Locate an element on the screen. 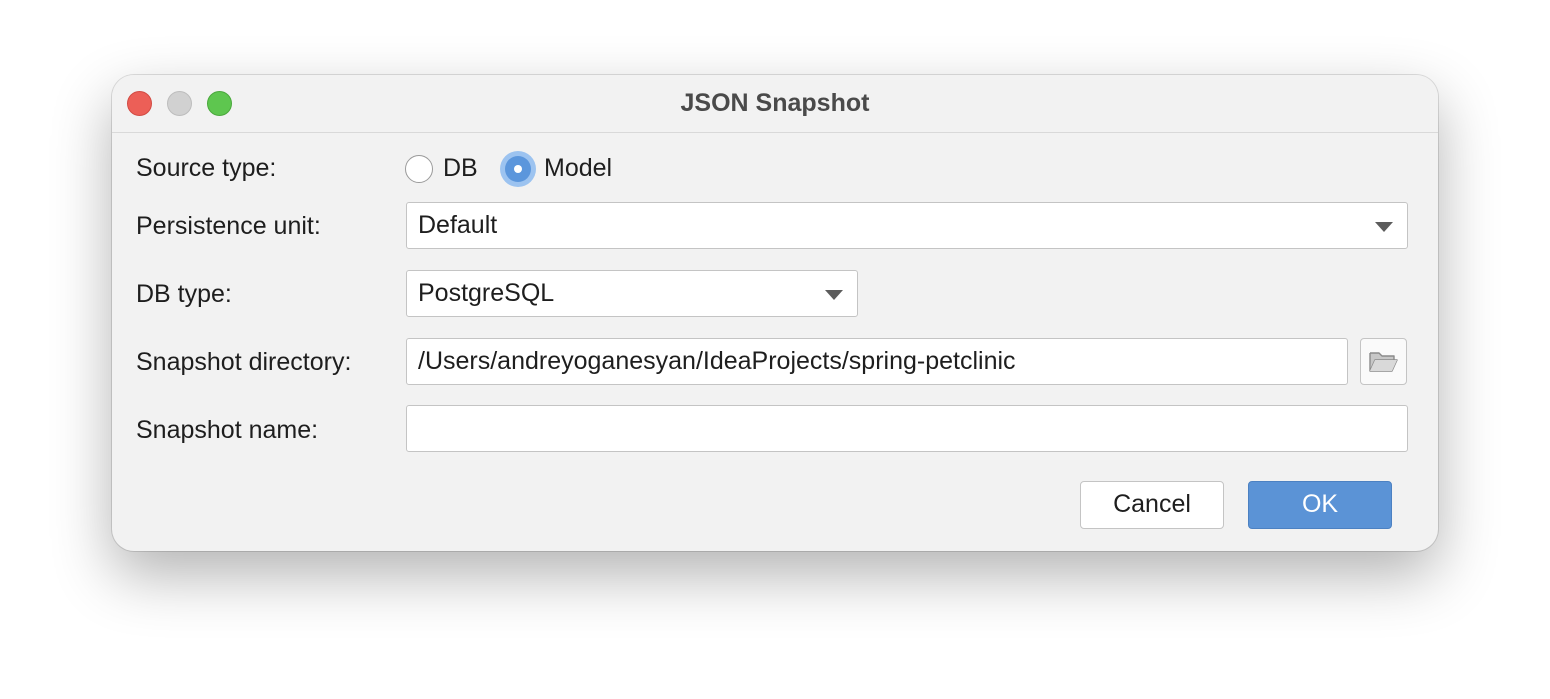 The height and width of the screenshot is (699, 1550). persistence-unit-select: Default is located at coordinates (907, 225).